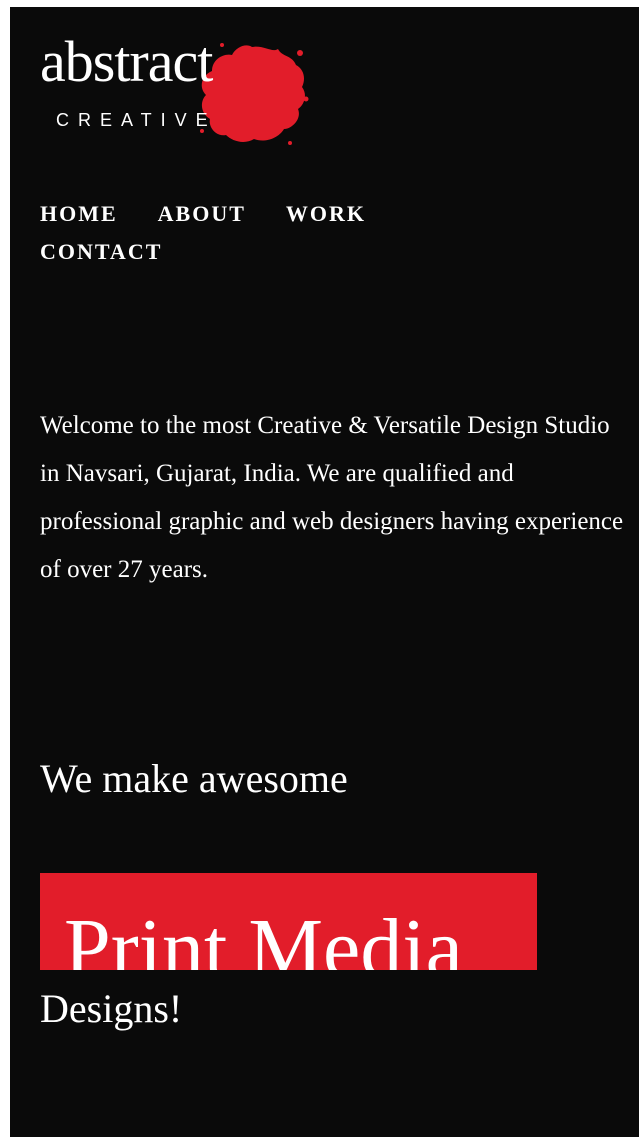  What do you see at coordinates (260, 233) in the screenshot?
I see `main-nav: HOME ABOUT WORK CONTACT` at bounding box center [260, 233].